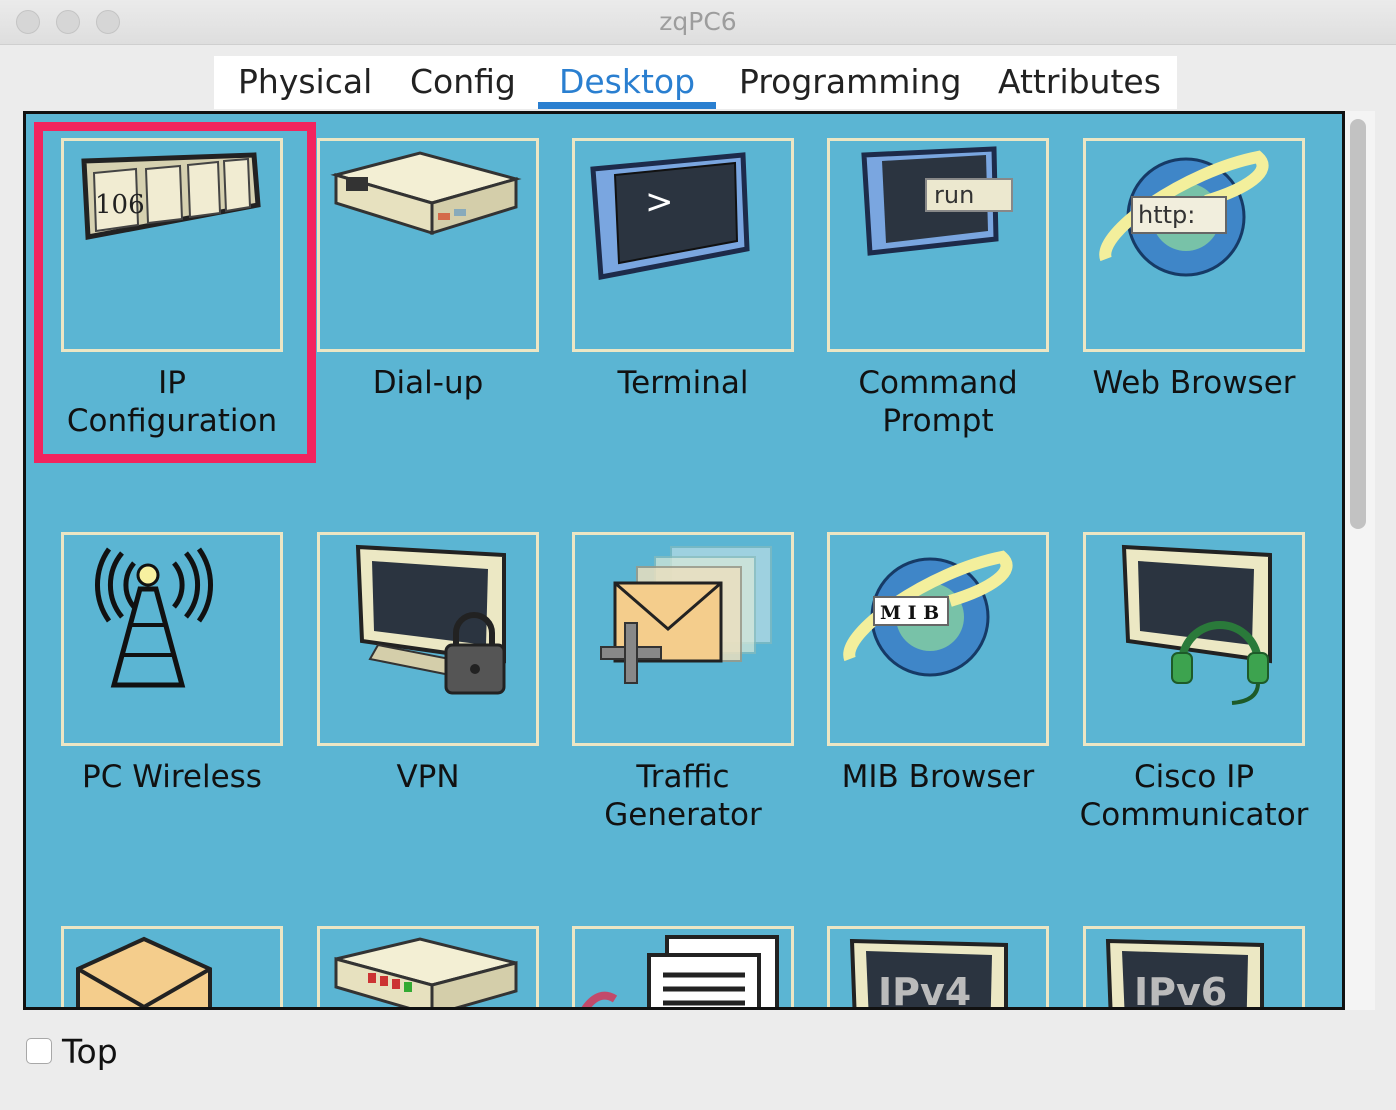  Describe the element at coordinates (954, 195) in the screenshot. I see `svg-text: run` at that location.